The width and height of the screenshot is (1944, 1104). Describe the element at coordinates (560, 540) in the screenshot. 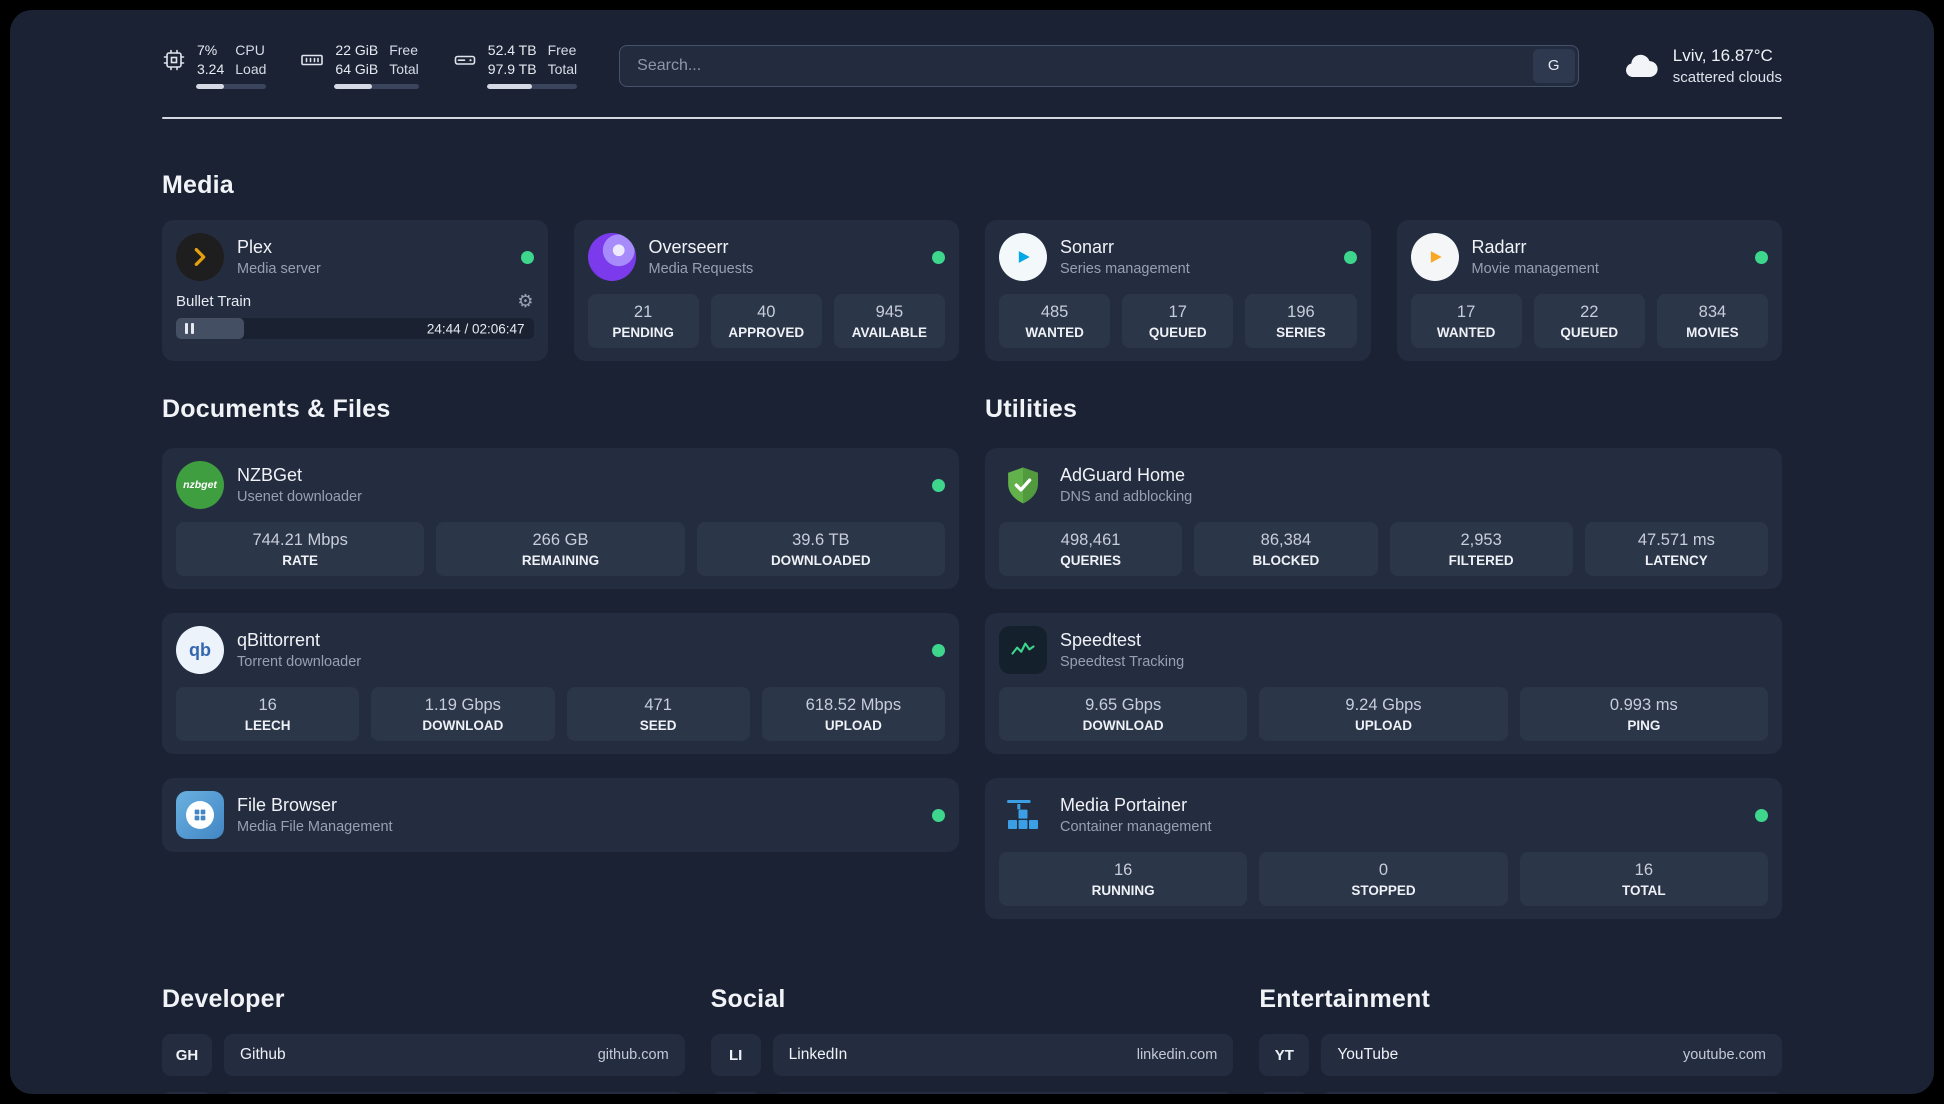

I see `stat-value: 266 GB` at that location.